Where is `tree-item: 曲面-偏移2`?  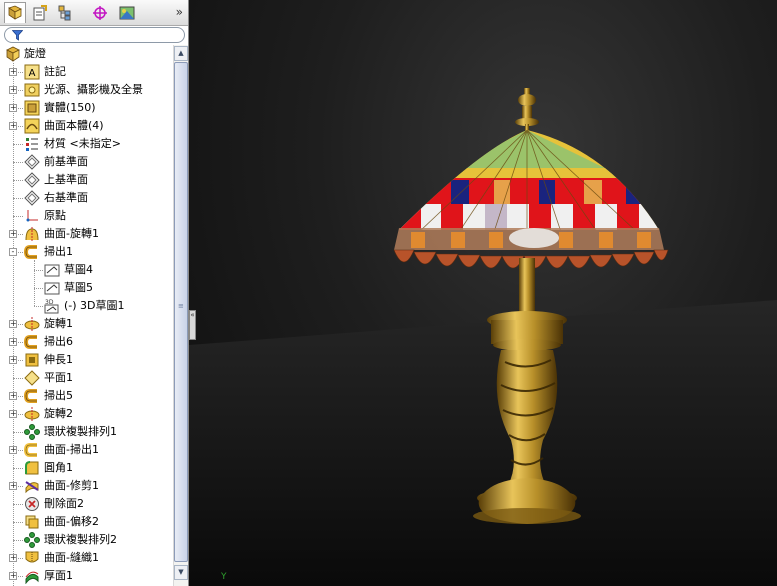 tree-item: 曲面-偏移2 is located at coordinates (86, 522).